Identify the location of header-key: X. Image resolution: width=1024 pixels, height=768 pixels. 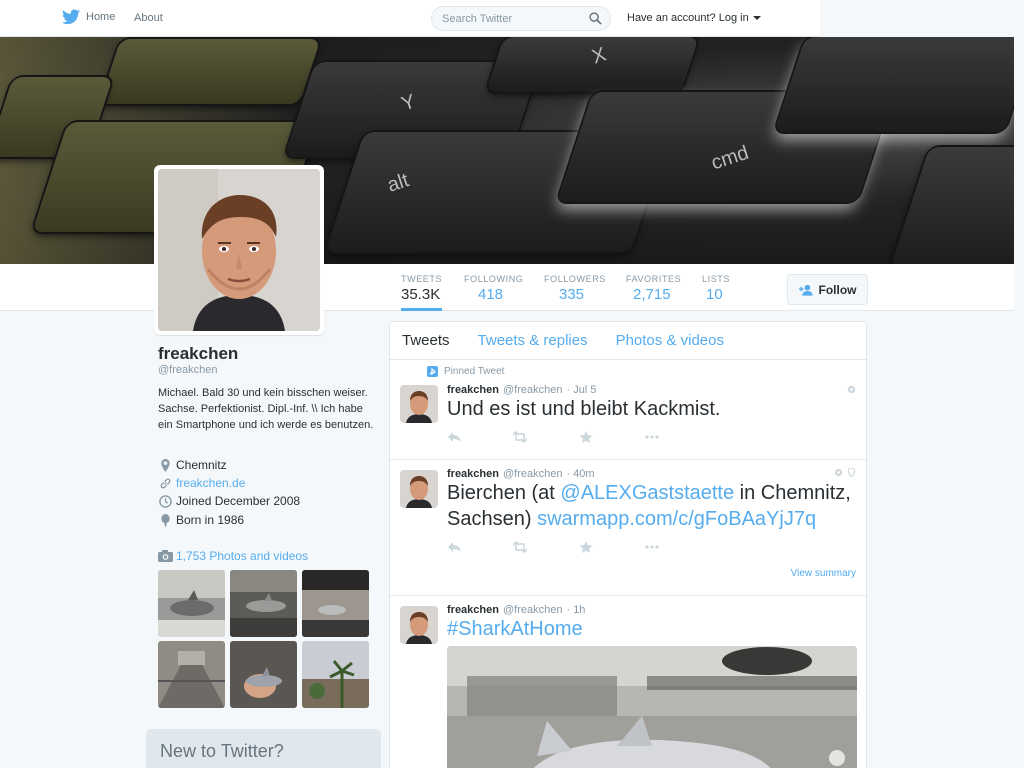
(592, 64).